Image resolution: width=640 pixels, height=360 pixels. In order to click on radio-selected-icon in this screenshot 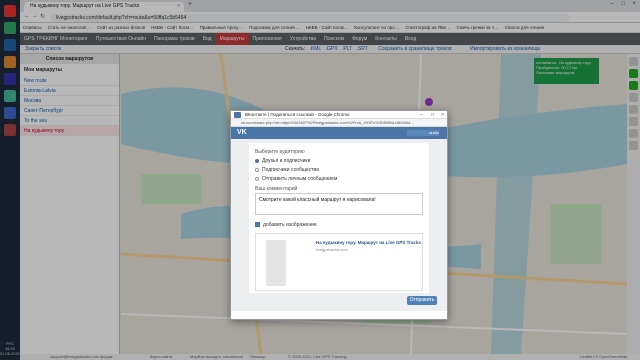, I will do `click(257, 160)`.